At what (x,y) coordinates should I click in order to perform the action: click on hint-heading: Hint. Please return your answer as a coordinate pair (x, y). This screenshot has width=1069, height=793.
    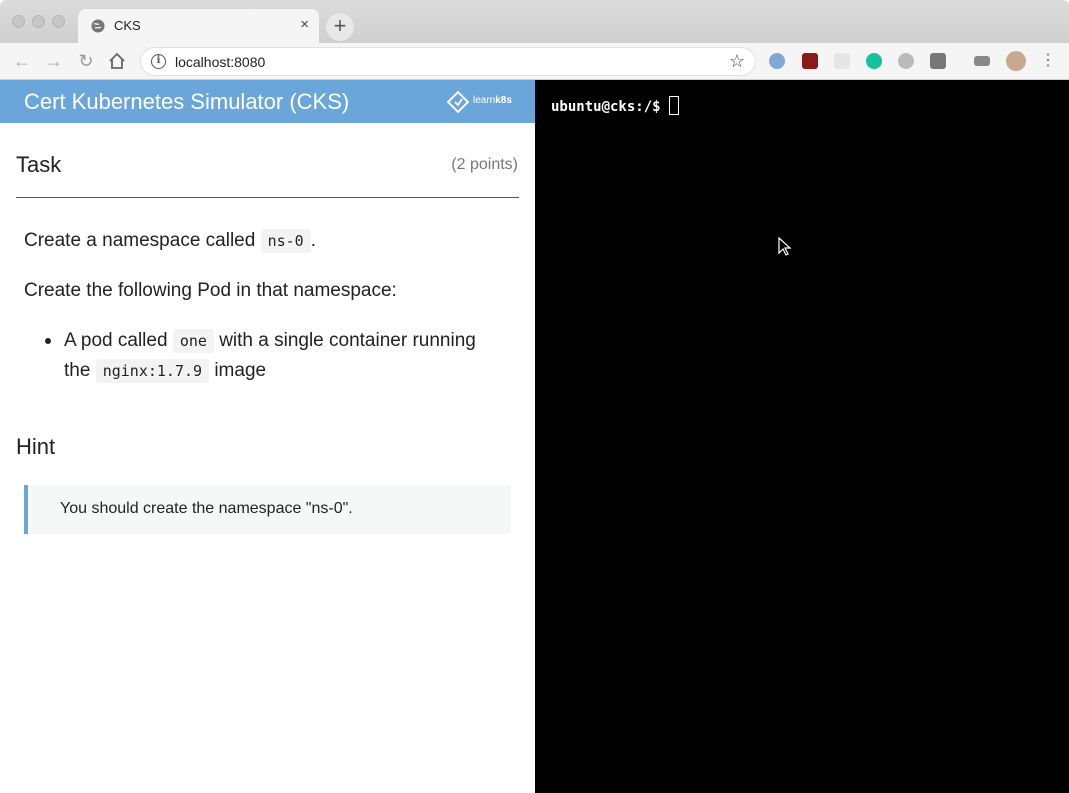
    Looking at the image, I should click on (36, 446).